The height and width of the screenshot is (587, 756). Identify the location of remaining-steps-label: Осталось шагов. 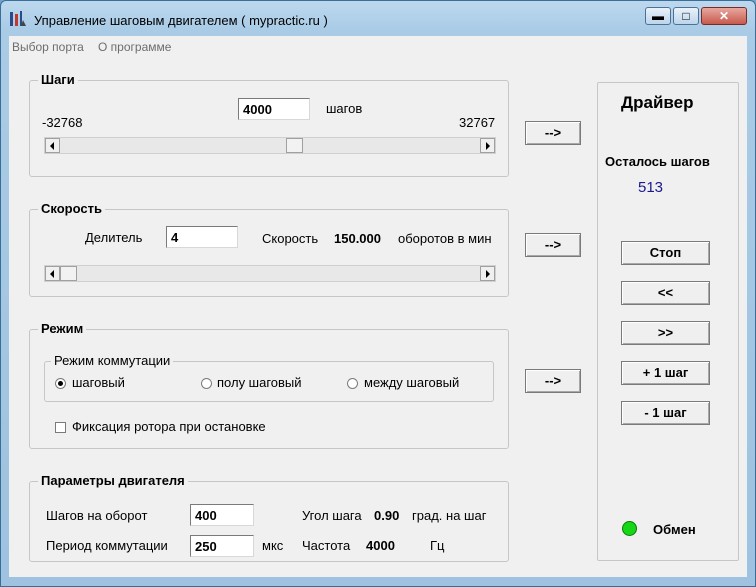
(657, 161).